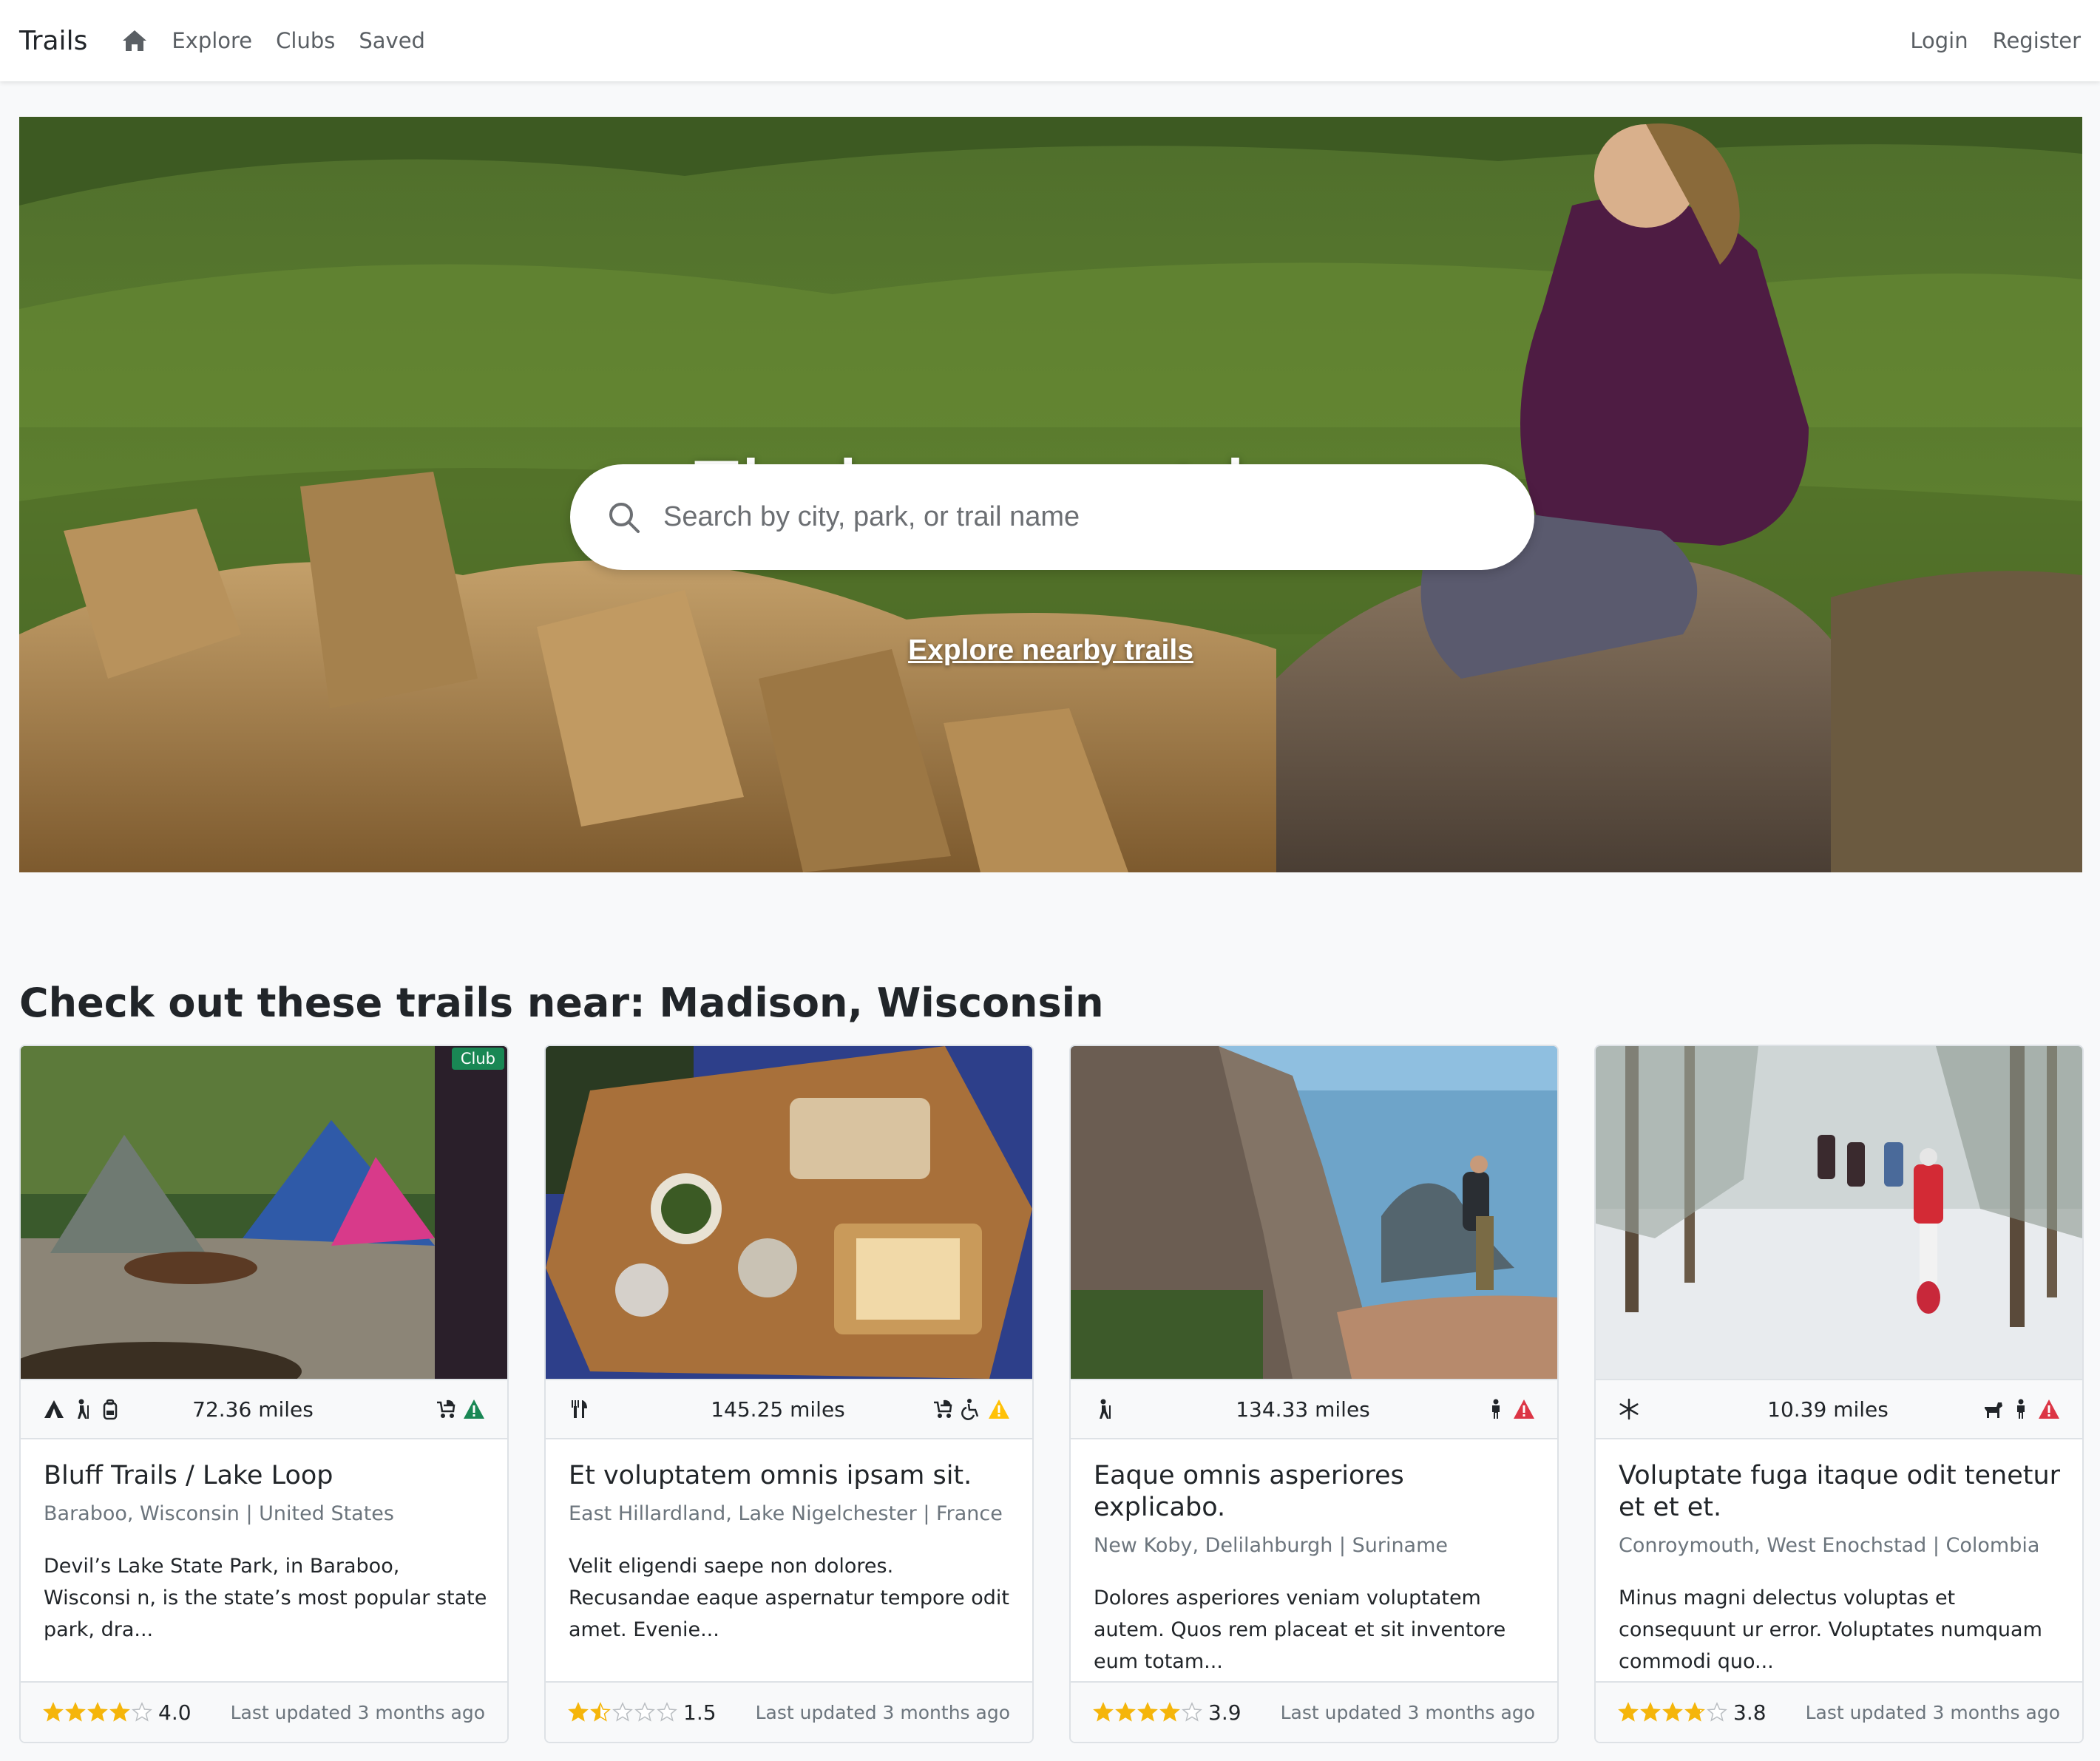  I want to click on wheelchair-icon, so click(970, 1409).